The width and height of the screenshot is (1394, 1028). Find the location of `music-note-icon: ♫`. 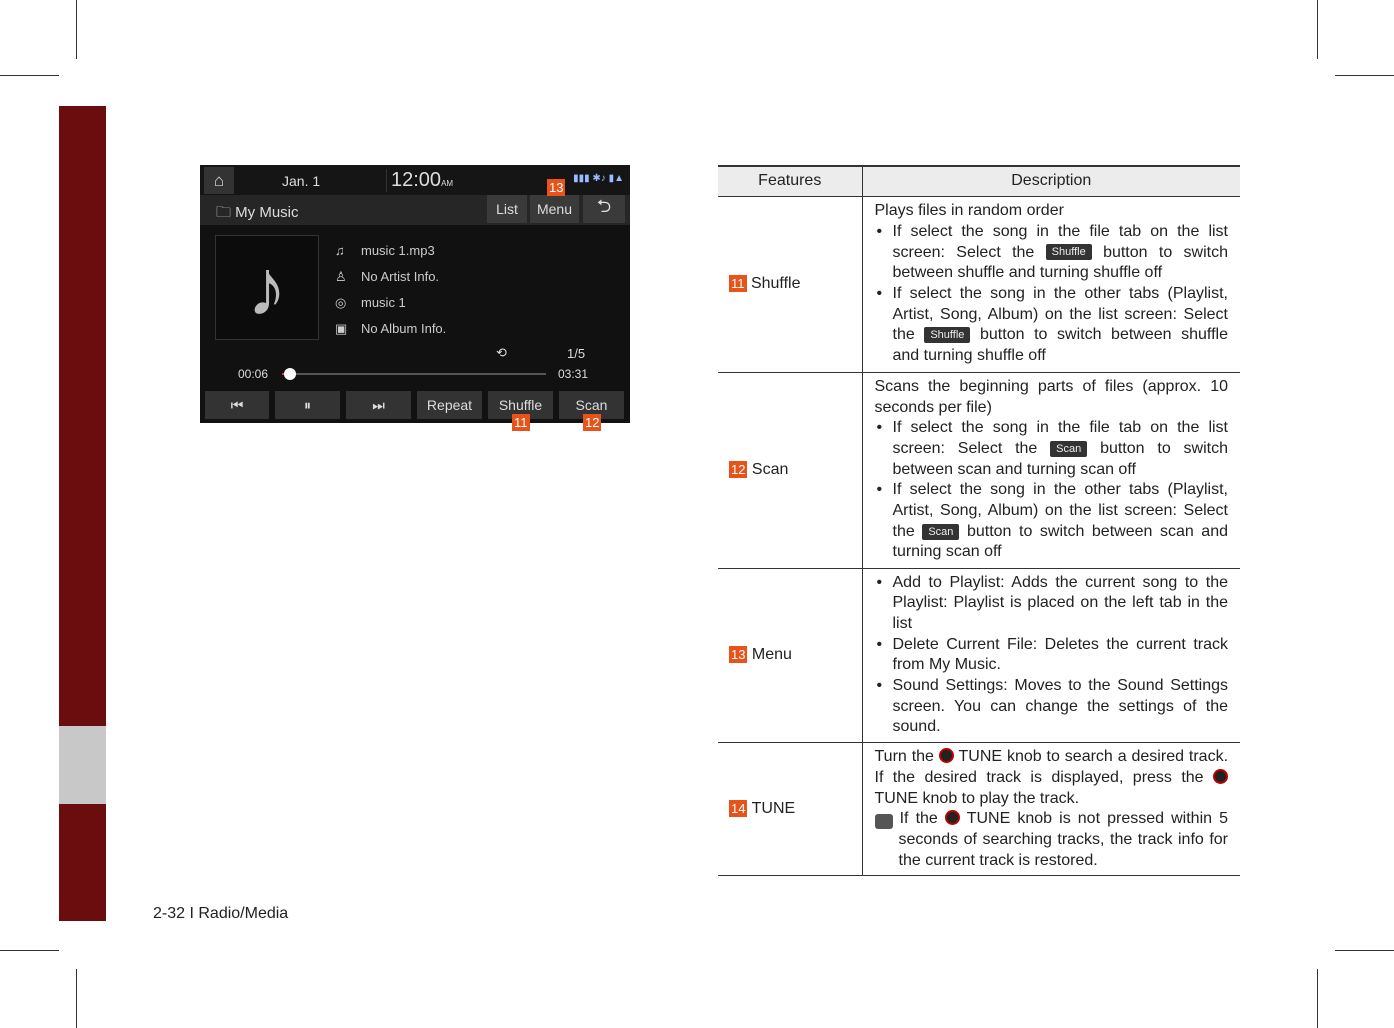

music-note-icon: ♫ is located at coordinates (340, 250).